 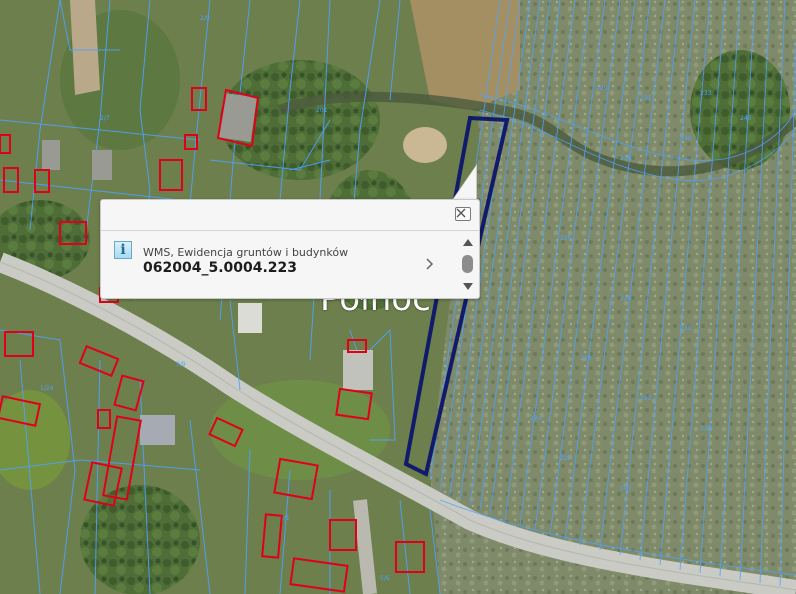 What do you see at coordinates (85, 47) in the screenshot?
I see `driveway` at bounding box center [85, 47].